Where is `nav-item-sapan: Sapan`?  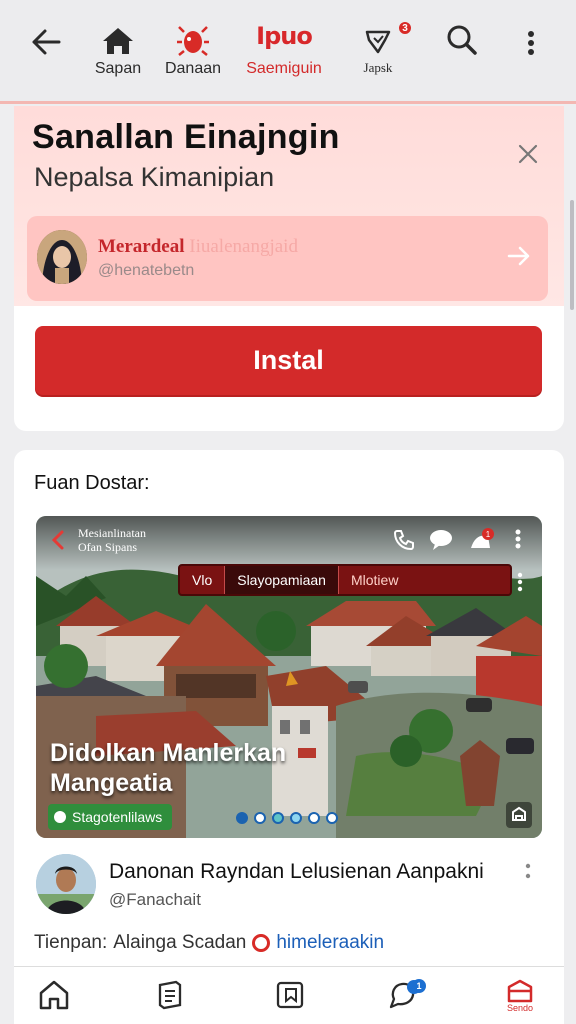 nav-item-sapan: Sapan is located at coordinates (118, 50).